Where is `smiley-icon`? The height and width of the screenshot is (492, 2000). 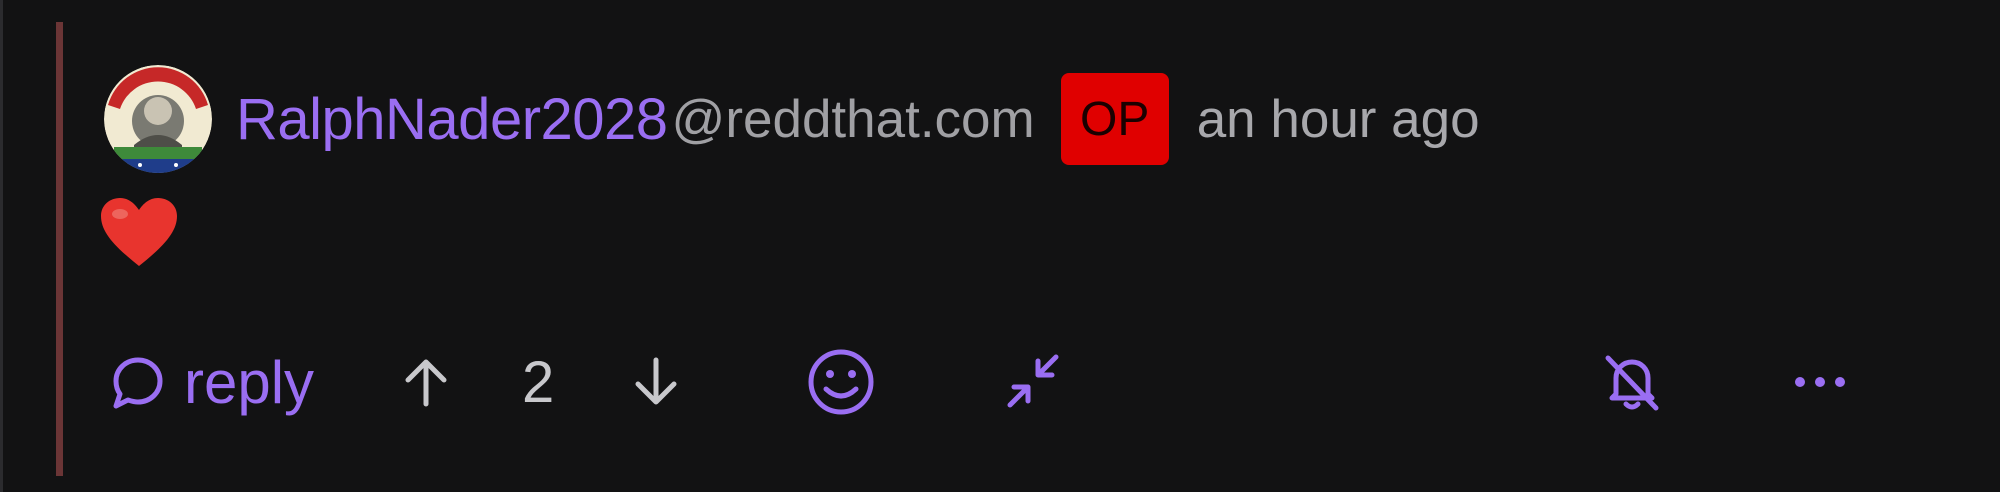 smiley-icon is located at coordinates (841, 382).